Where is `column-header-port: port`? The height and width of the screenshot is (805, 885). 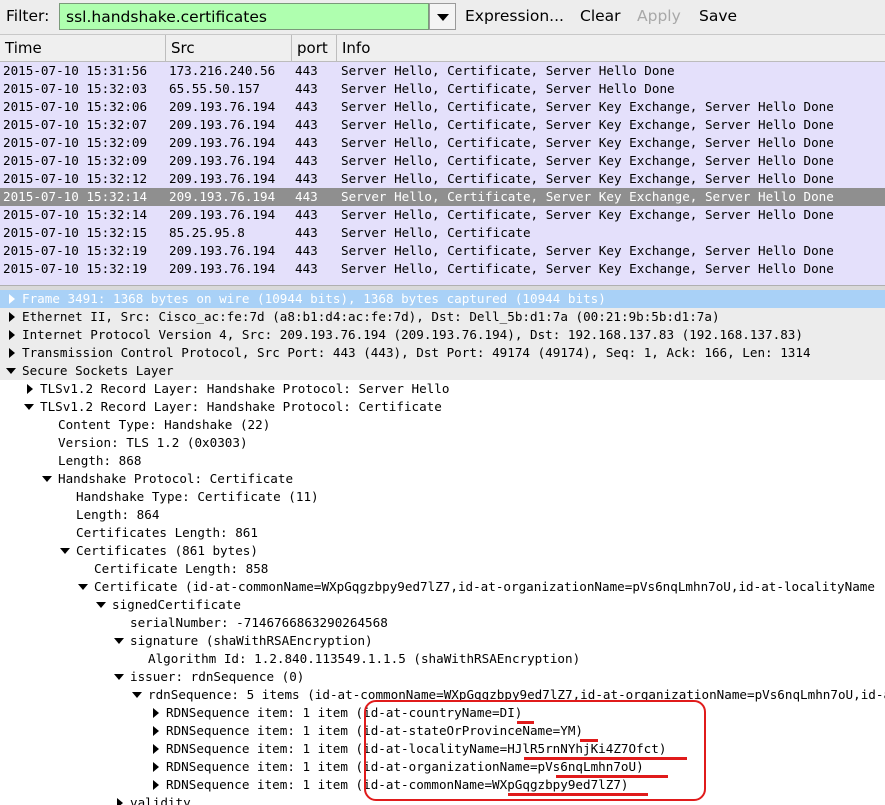
column-header-port: port is located at coordinates (314, 48).